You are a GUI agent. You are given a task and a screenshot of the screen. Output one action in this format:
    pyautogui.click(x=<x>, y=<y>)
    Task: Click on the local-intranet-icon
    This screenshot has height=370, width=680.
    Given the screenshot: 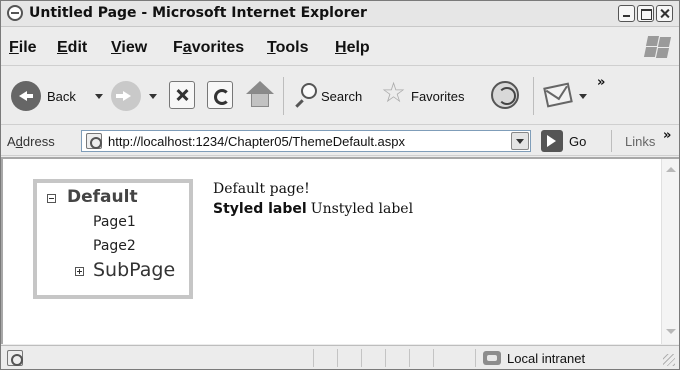 What is the action you would take?
    pyautogui.click(x=492, y=358)
    